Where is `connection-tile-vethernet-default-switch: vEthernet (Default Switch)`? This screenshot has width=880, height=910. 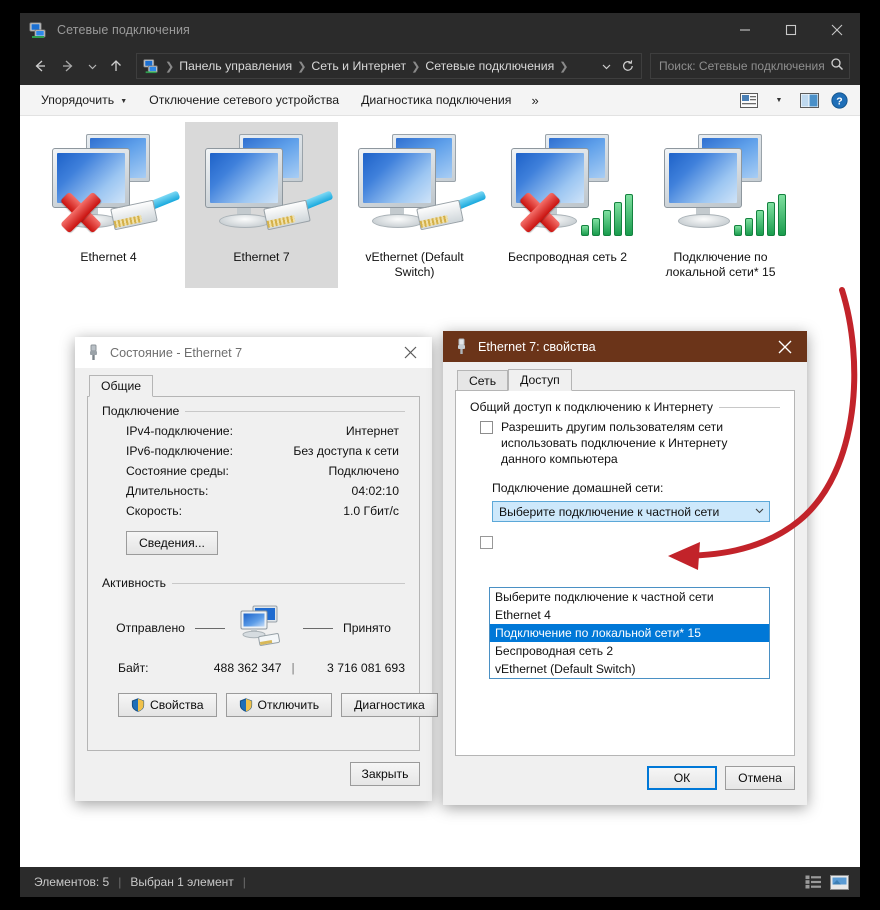 connection-tile-vethernet-default-switch: vEthernet (Default Switch) is located at coordinates (414, 205).